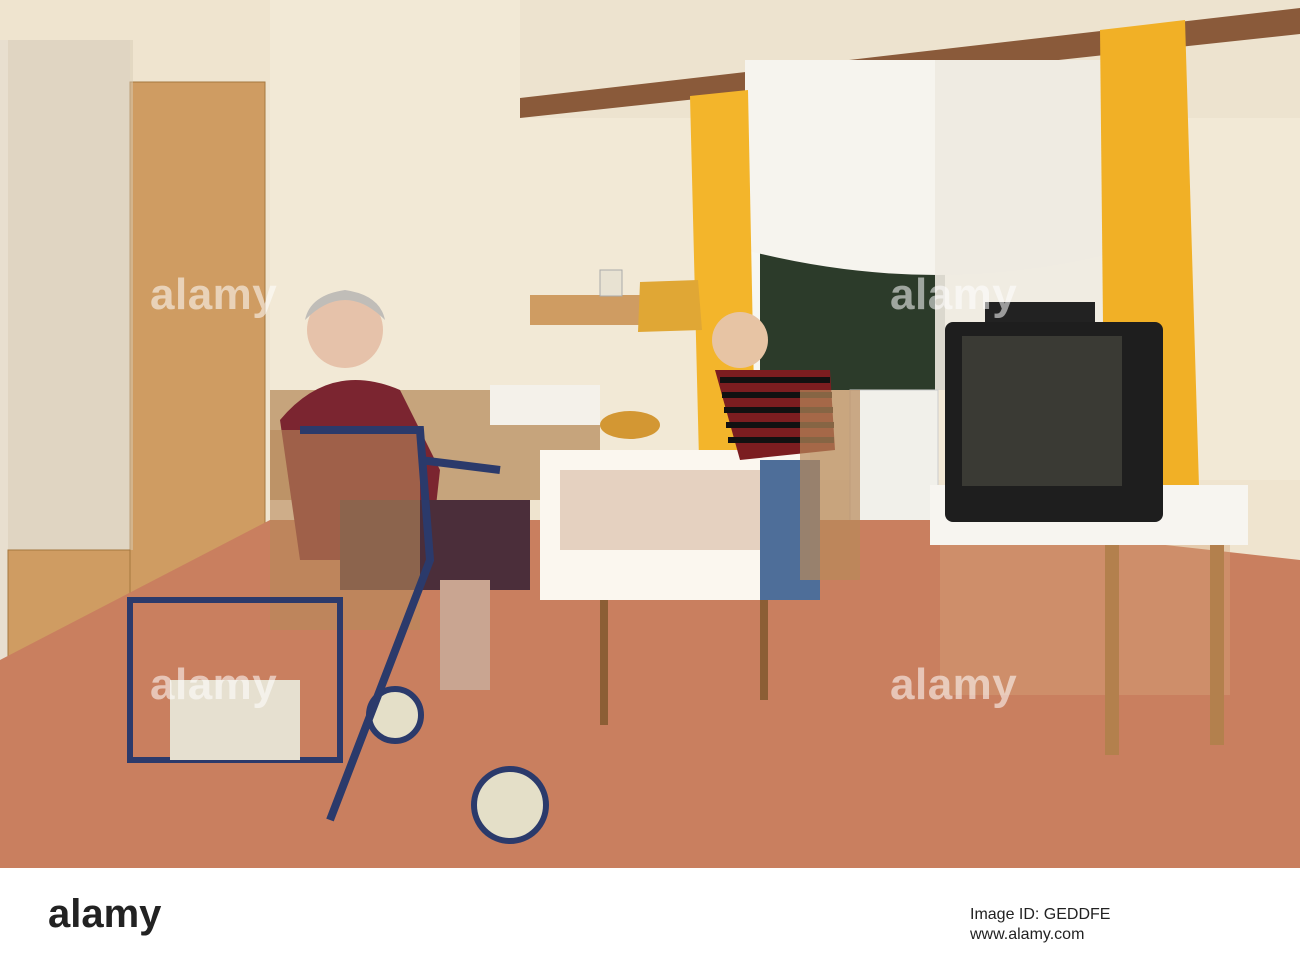  Describe the element at coordinates (611, 283) in the screenshot. I see `picture-frame` at that location.